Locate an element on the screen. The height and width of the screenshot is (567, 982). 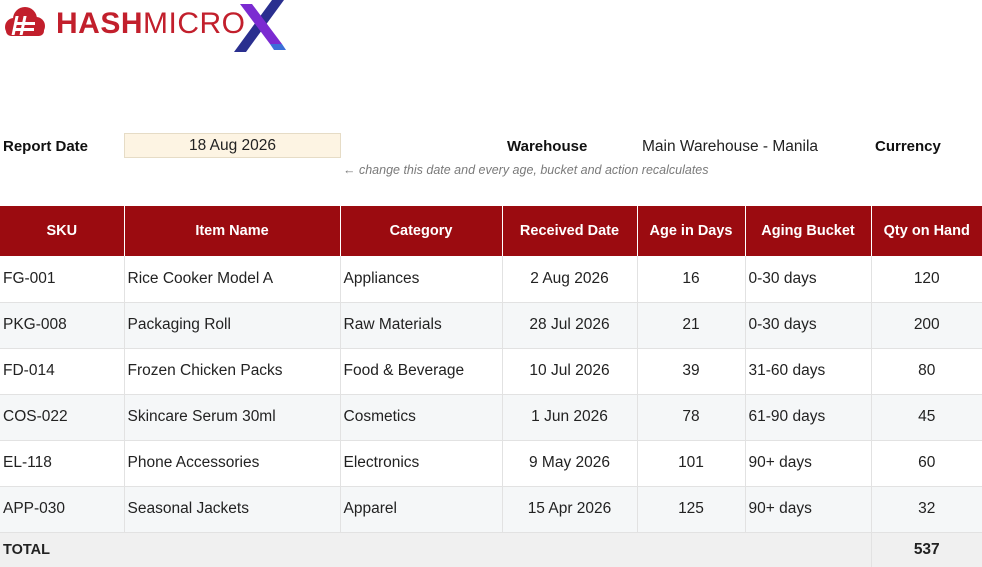
cell-category: Apparel is located at coordinates (420, 509).